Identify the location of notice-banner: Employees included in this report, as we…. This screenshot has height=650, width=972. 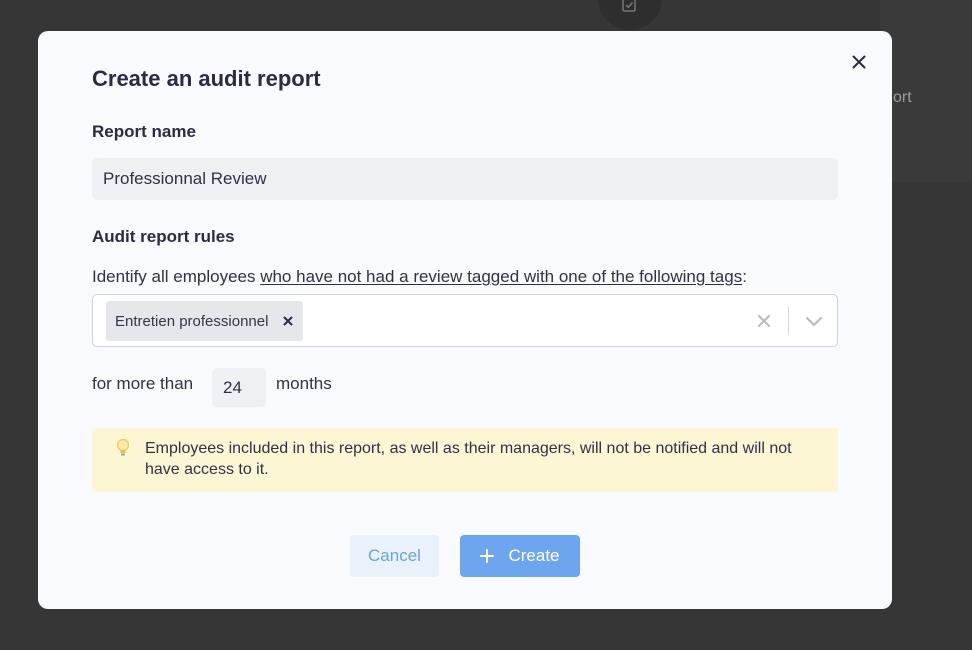
(465, 460).